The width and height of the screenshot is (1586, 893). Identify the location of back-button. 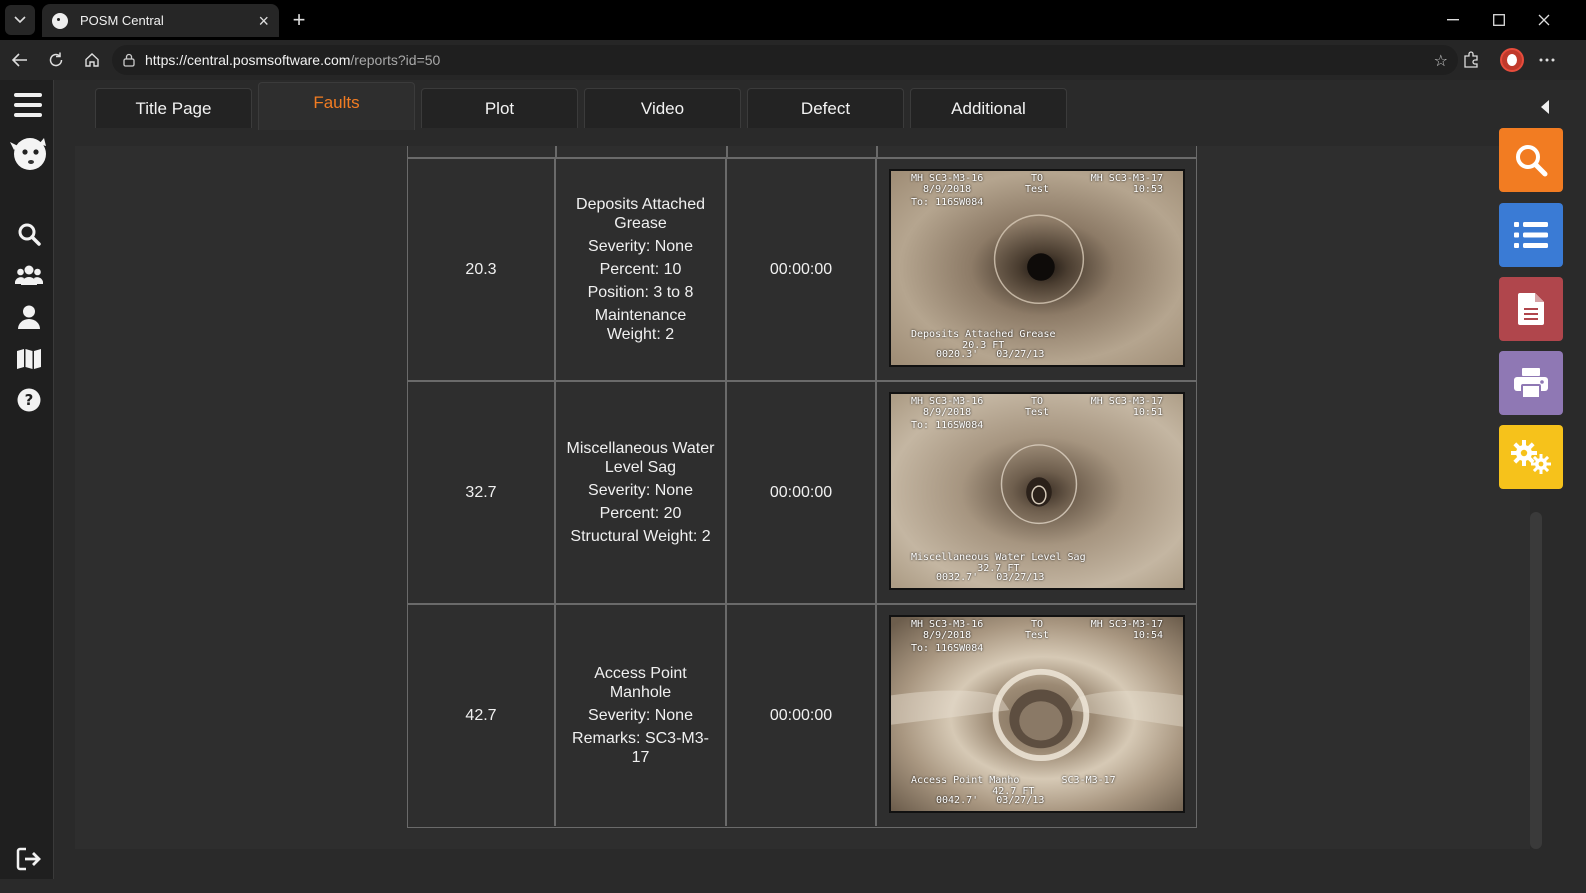
(20, 60).